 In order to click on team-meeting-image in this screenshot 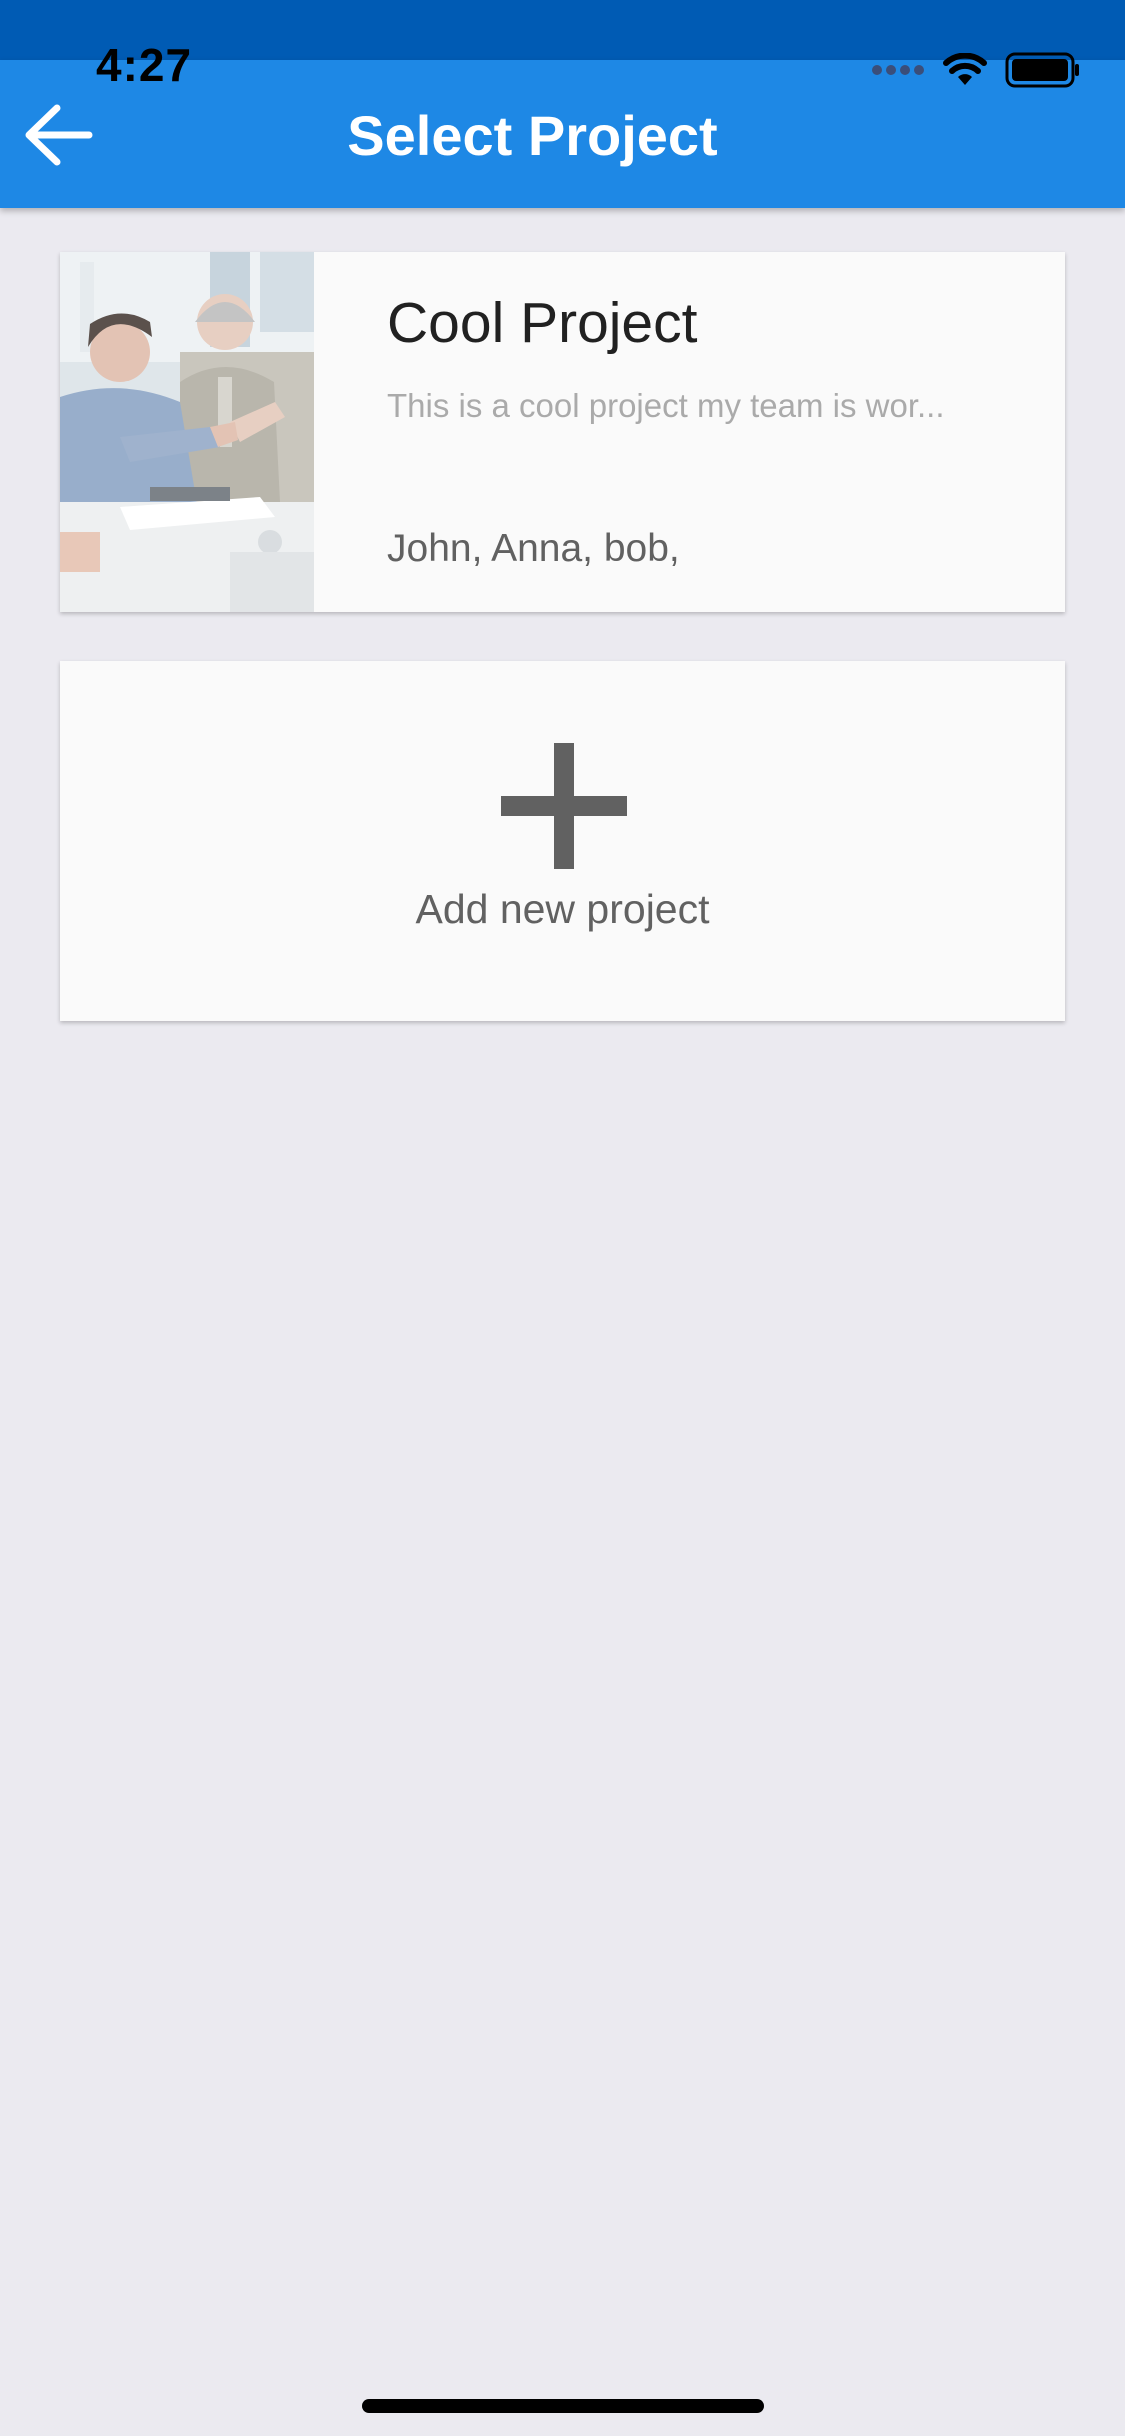, I will do `click(187, 432)`.